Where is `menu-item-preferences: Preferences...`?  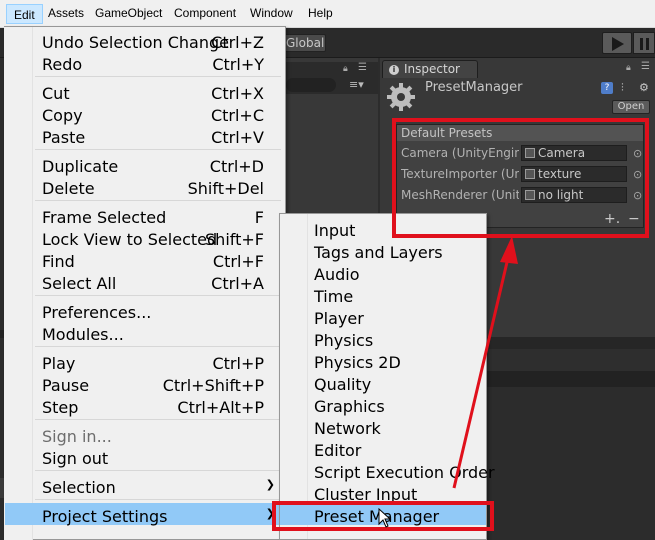
menu-item-preferences: Preferences... is located at coordinates (145, 310).